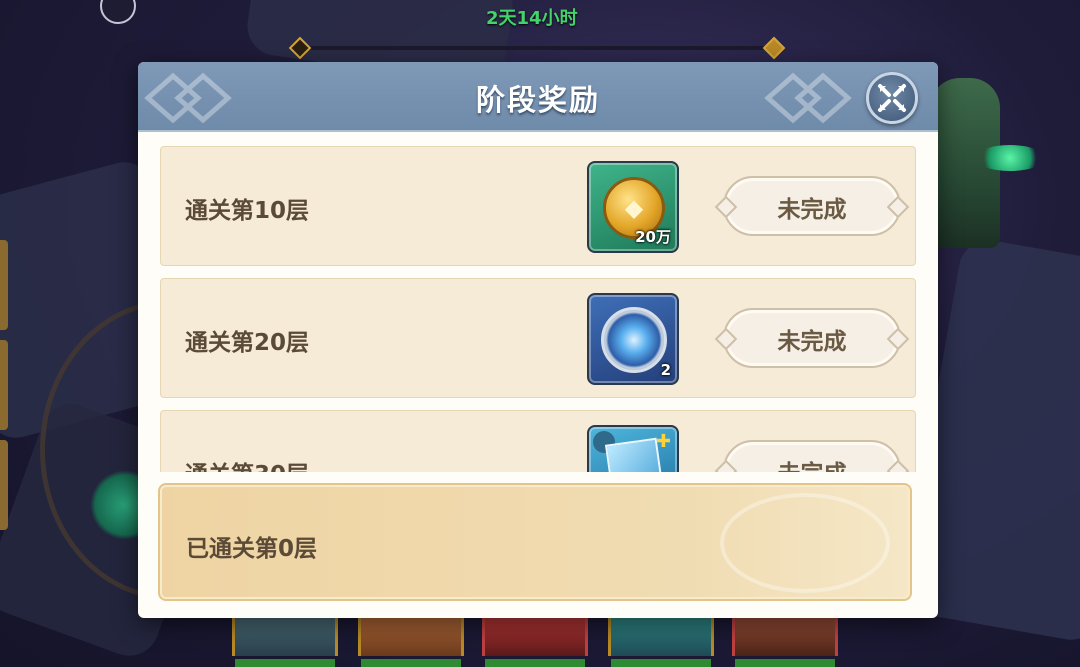 The image size is (1080, 667). Describe the element at coordinates (653, 237) in the screenshot. I see `reward-quantity: 20万` at that location.